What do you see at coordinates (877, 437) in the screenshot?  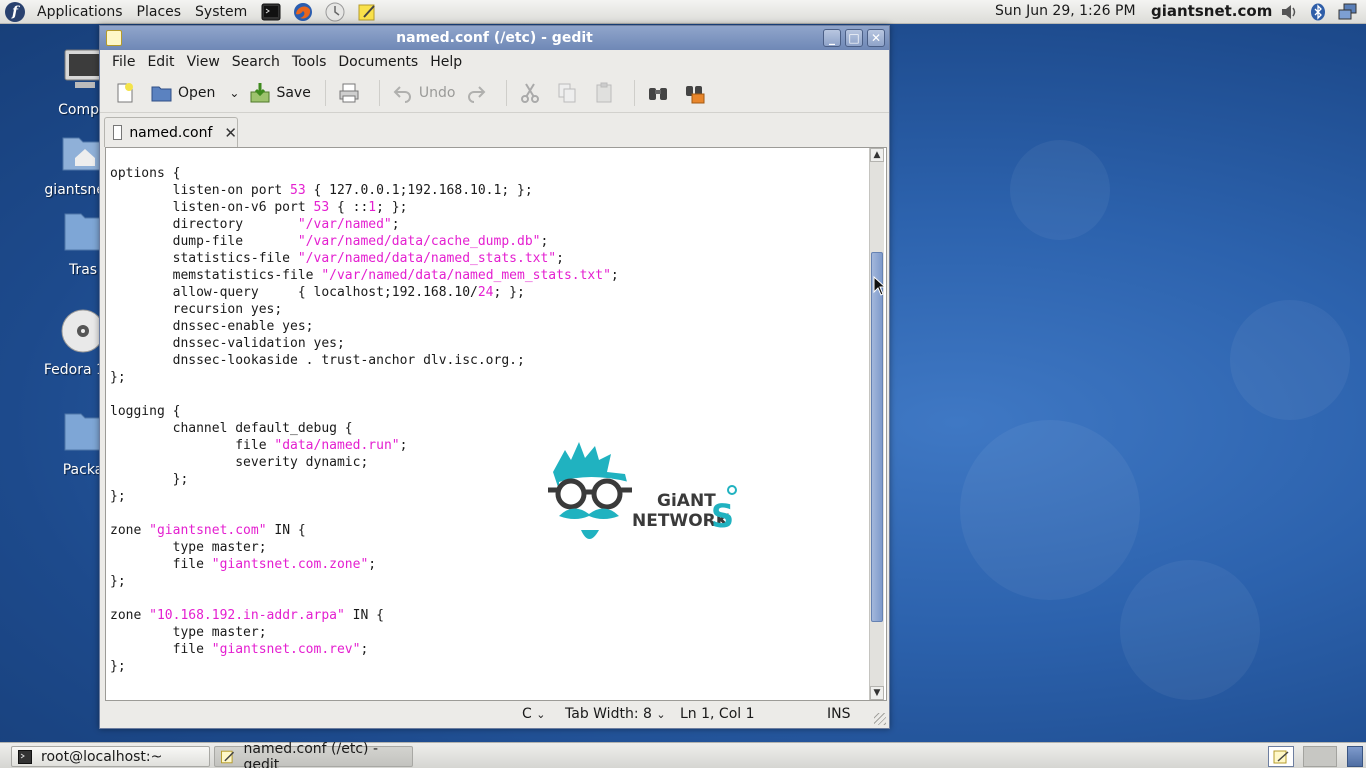 I see `scrollbar-thumb` at bounding box center [877, 437].